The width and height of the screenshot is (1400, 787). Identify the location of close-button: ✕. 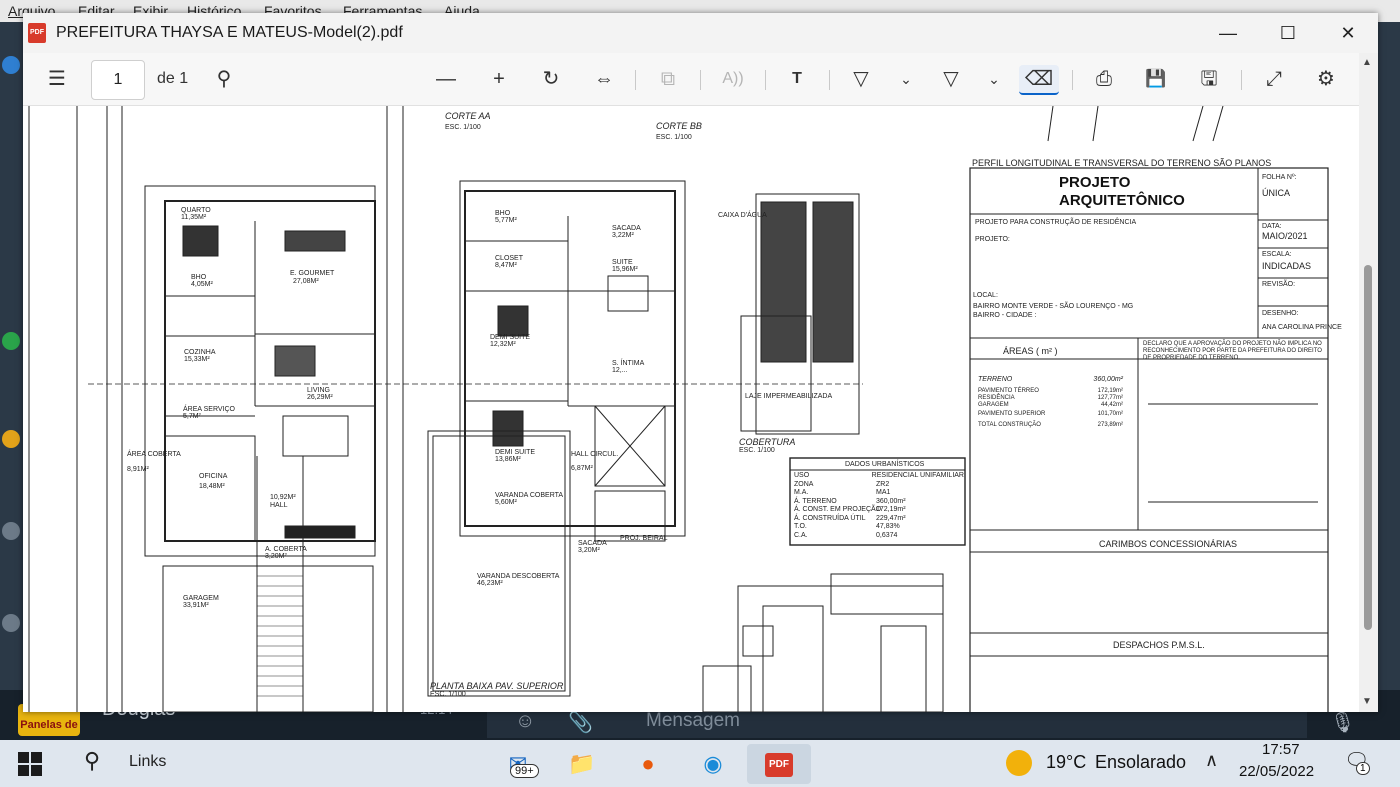
(1348, 33).